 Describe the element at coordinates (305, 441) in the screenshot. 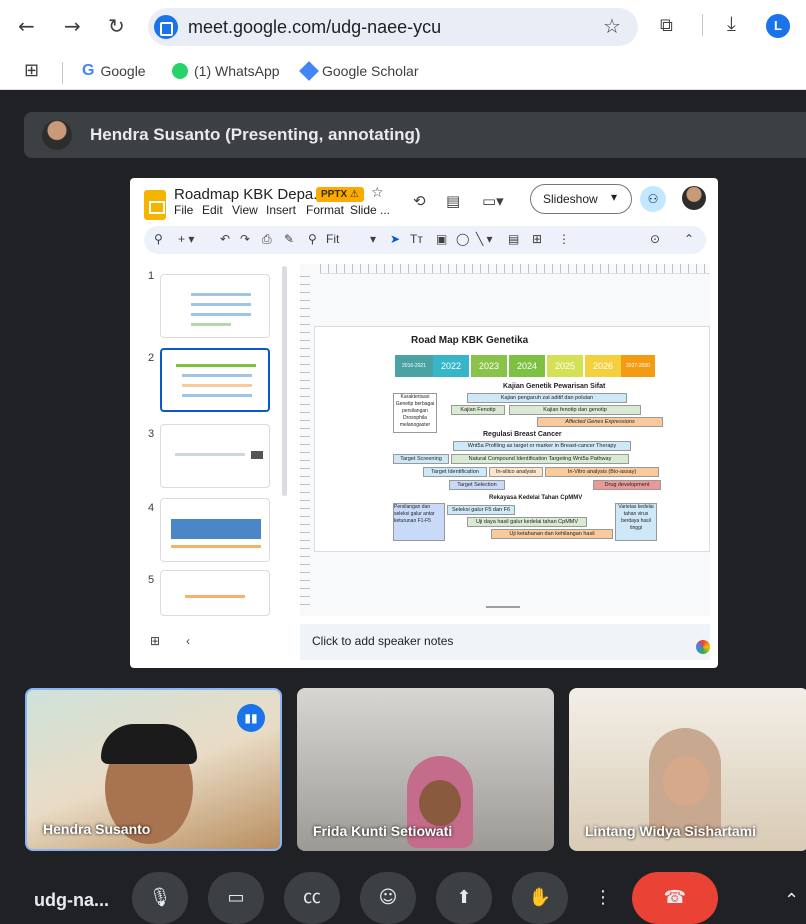

I see `vertical-ruler` at that location.